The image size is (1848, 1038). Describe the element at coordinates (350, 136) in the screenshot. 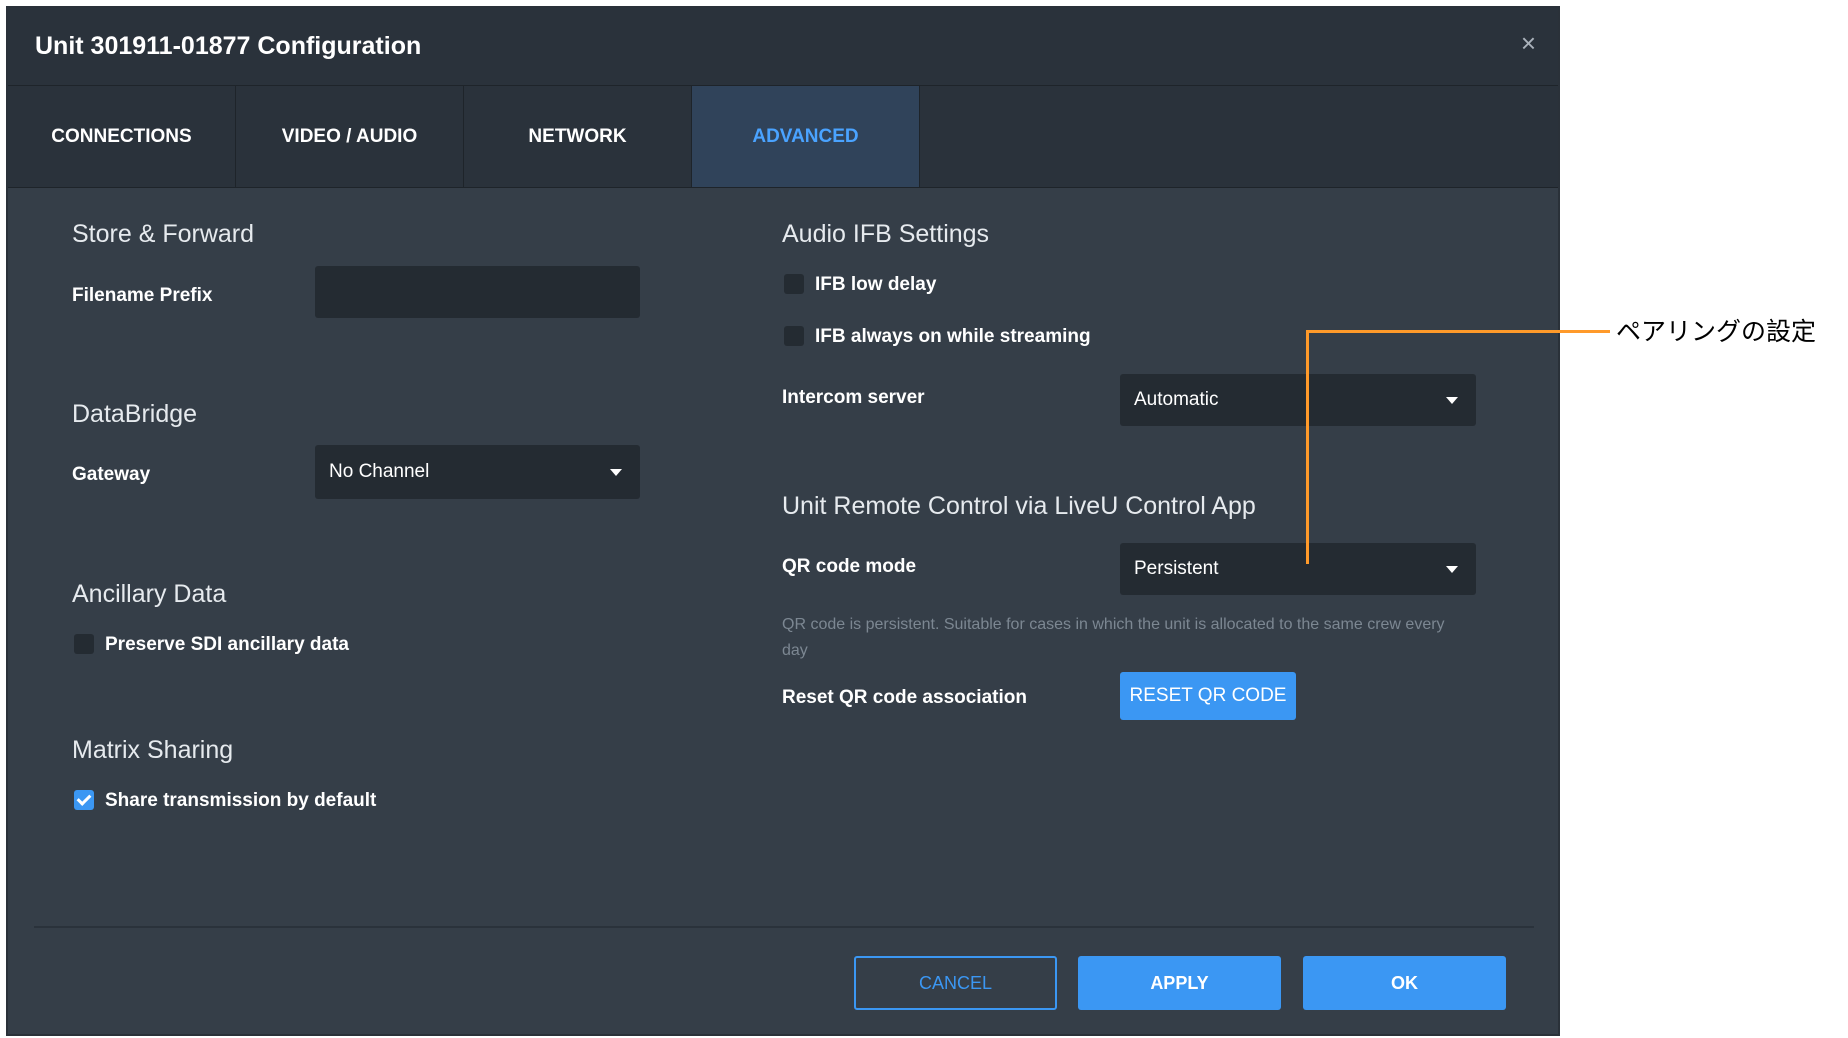

I see `tab-video-audio: VIDEO / AUDIO` at that location.